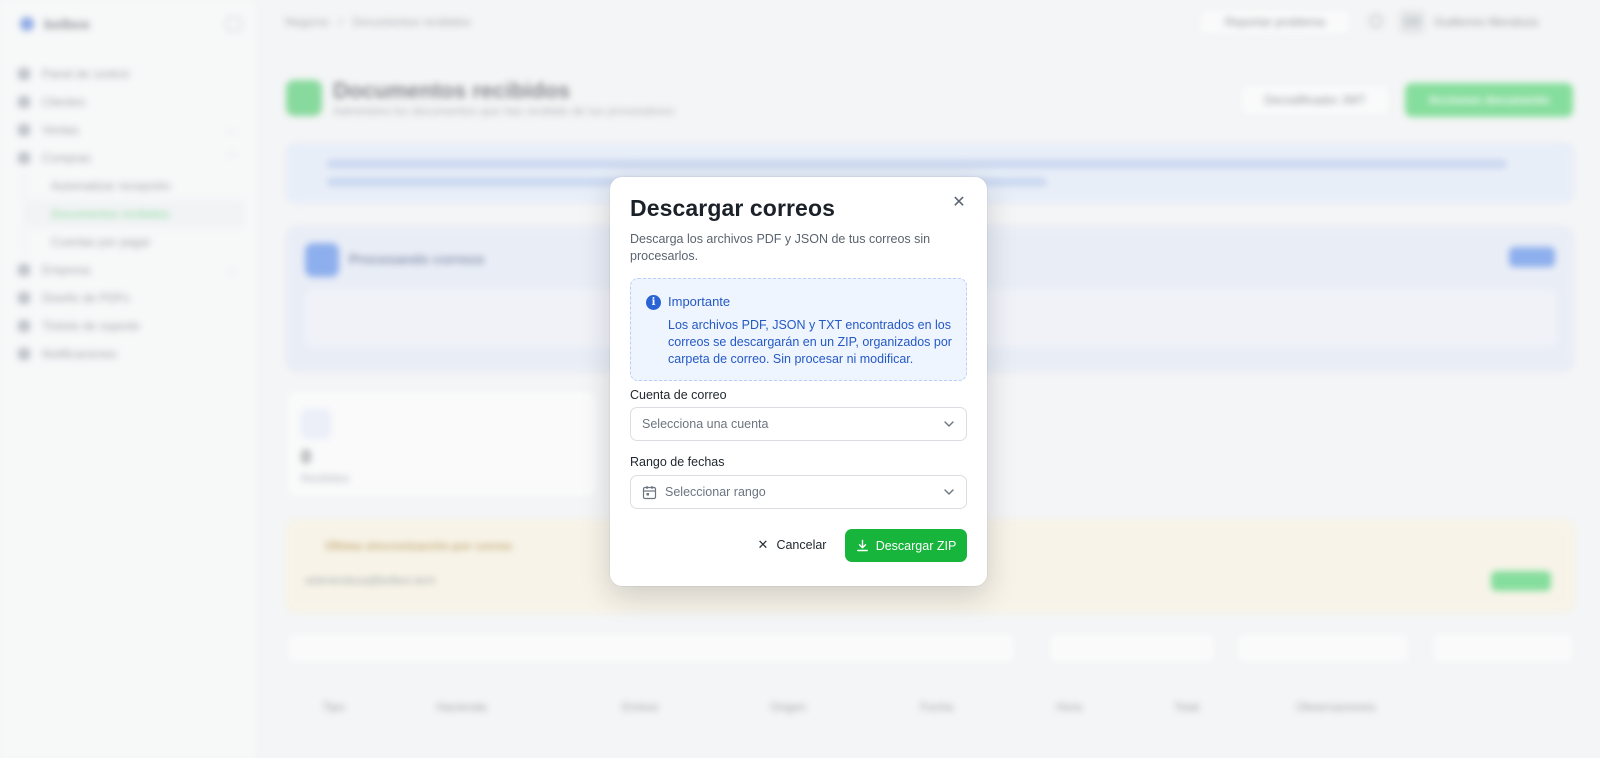 Image resolution: width=1600 pixels, height=758 pixels. What do you see at coordinates (798, 424) in the screenshot?
I see `account-select: Selecciona una cuenta` at bounding box center [798, 424].